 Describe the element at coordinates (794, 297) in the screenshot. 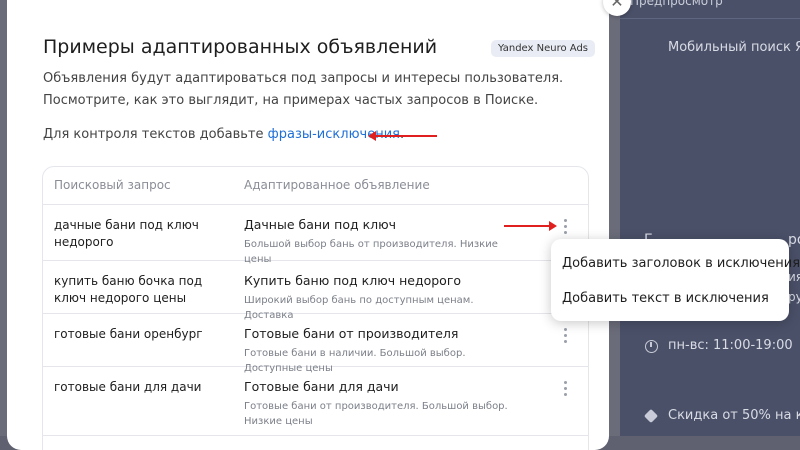

I see `preview-clipped-text: ру` at that location.